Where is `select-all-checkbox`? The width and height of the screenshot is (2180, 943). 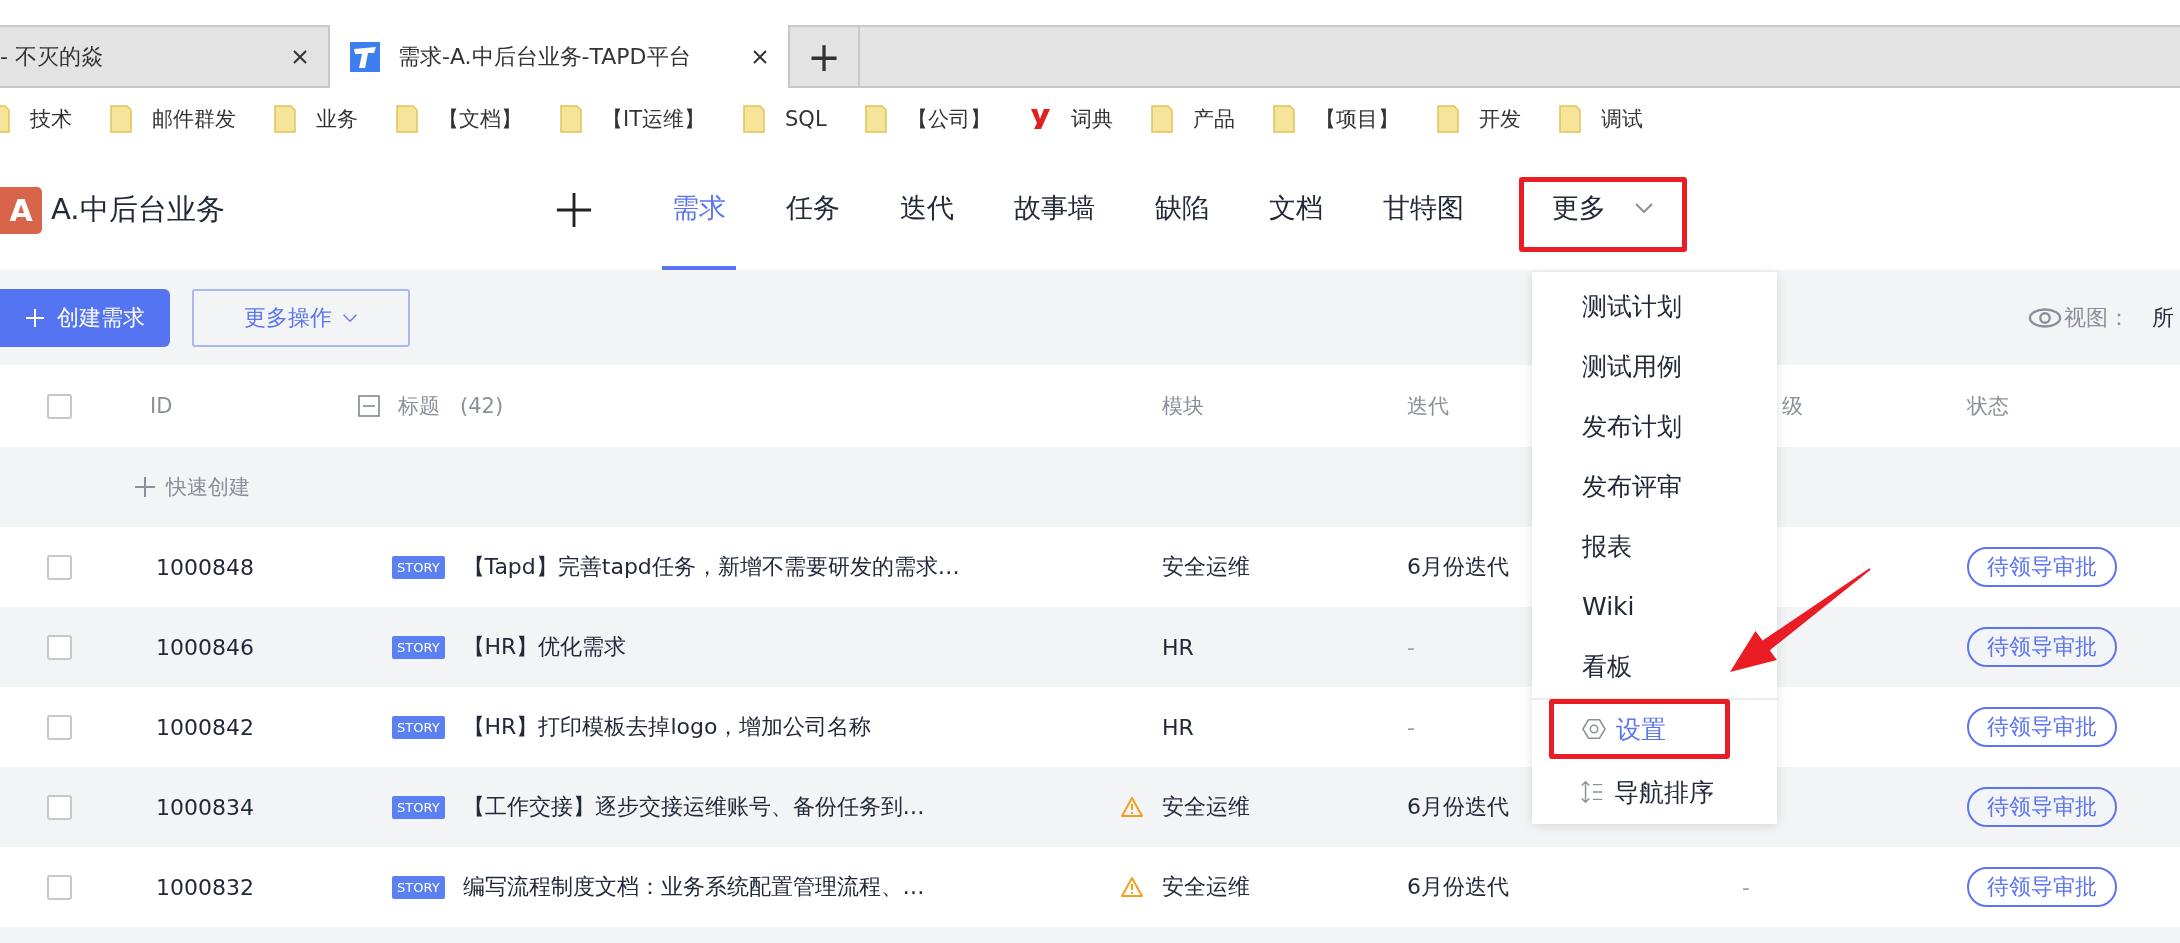 select-all-checkbox is located at coordinates (59, 406).